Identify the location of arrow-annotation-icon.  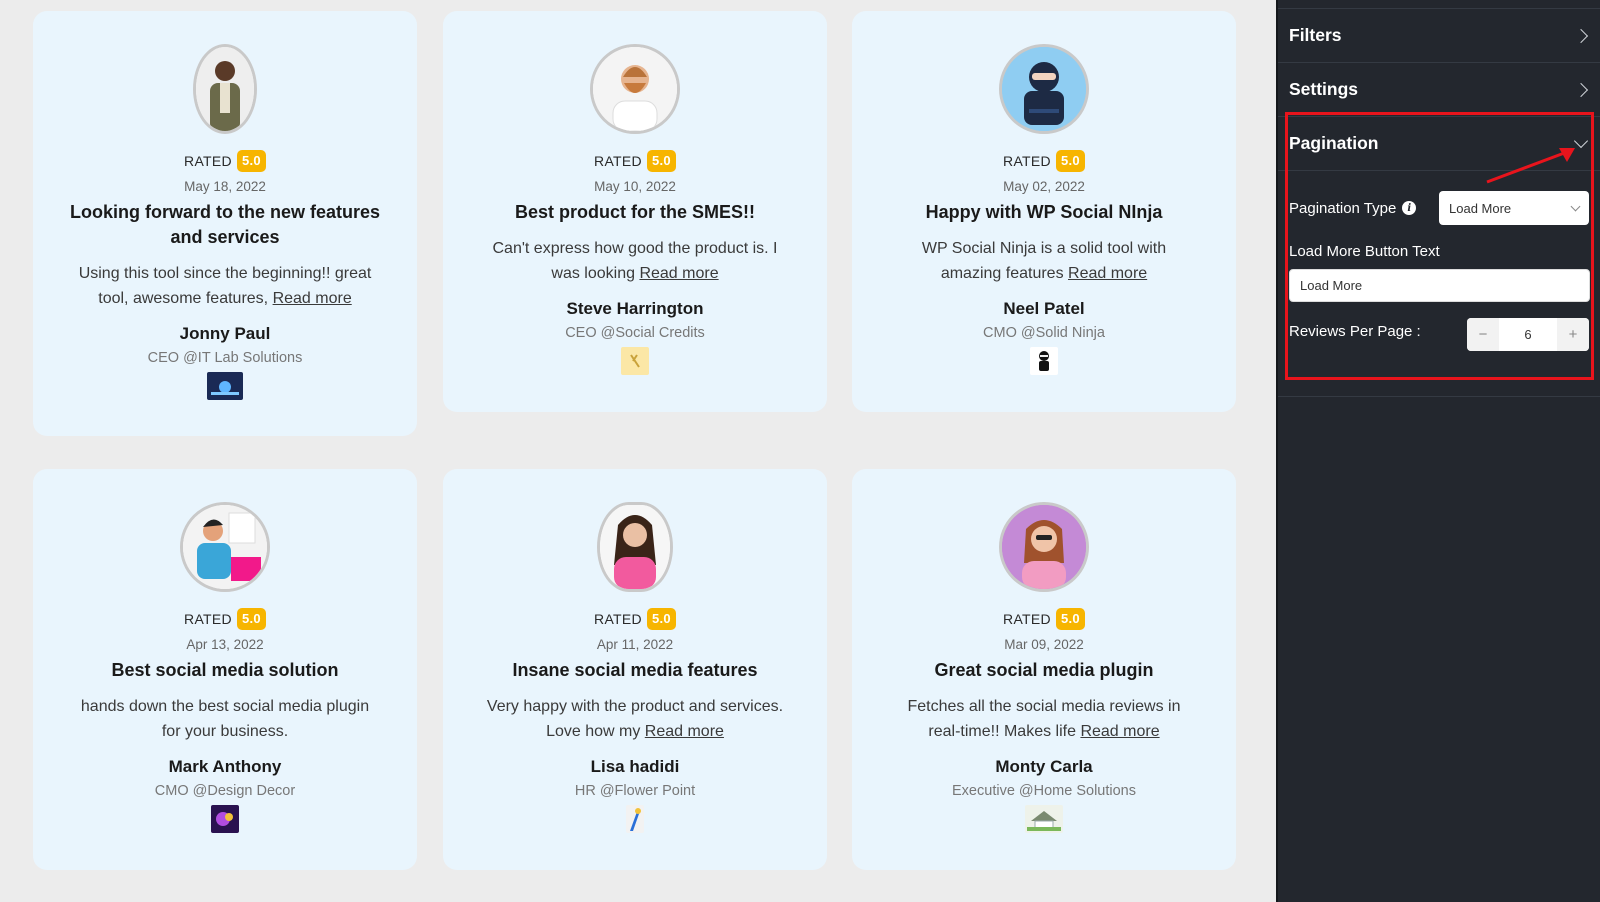
(1530, 166).